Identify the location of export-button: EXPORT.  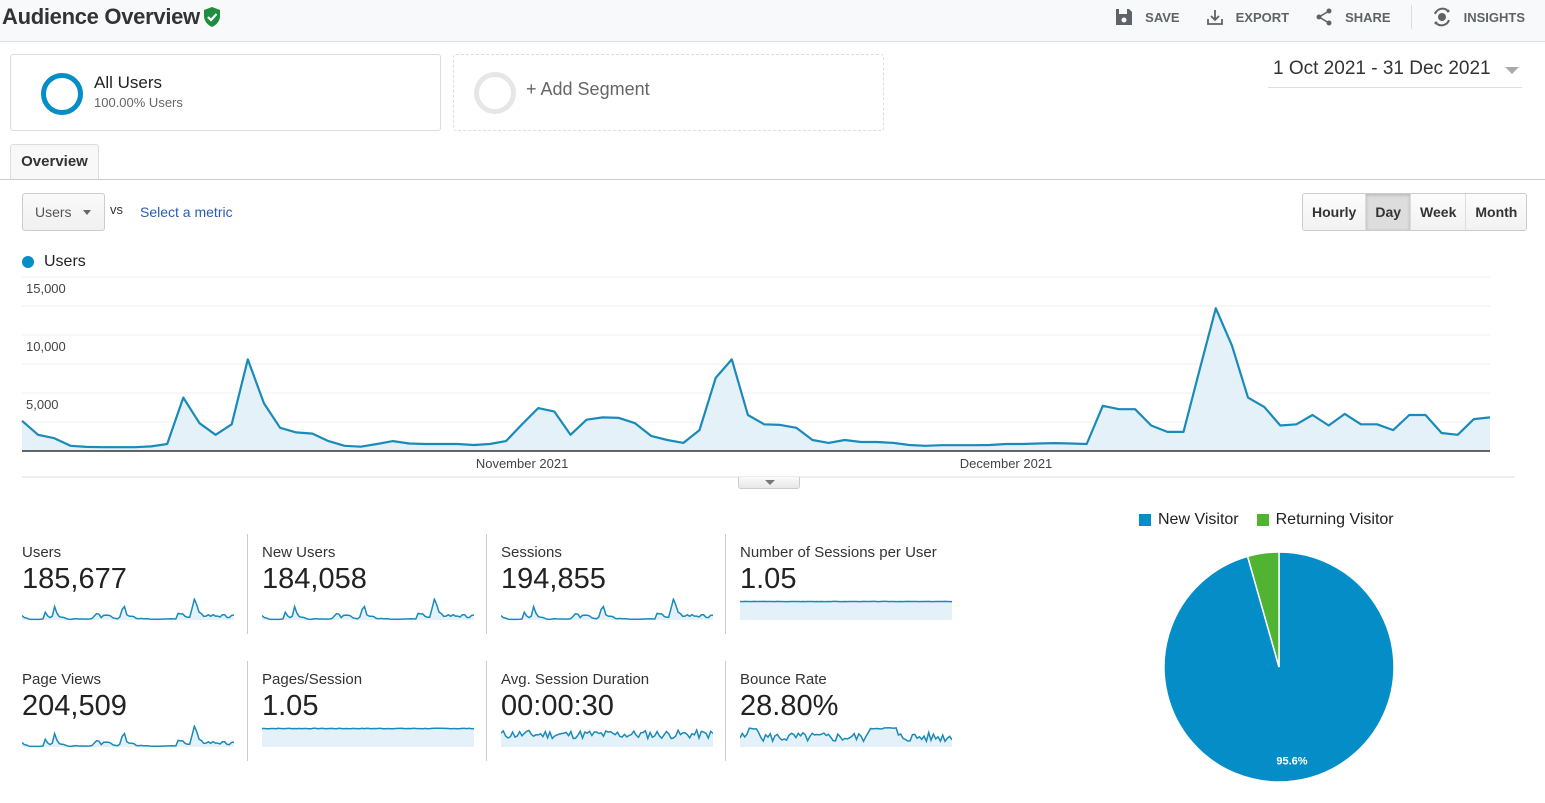
(1247, 17).